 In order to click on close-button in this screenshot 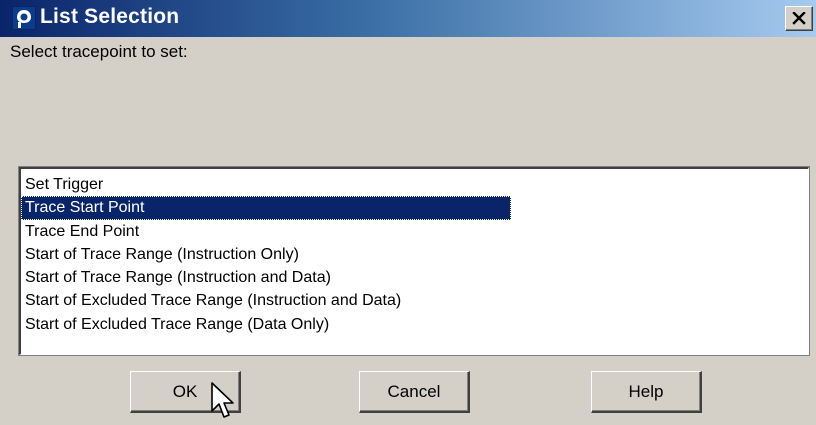, I will do `click(799, 18)`.